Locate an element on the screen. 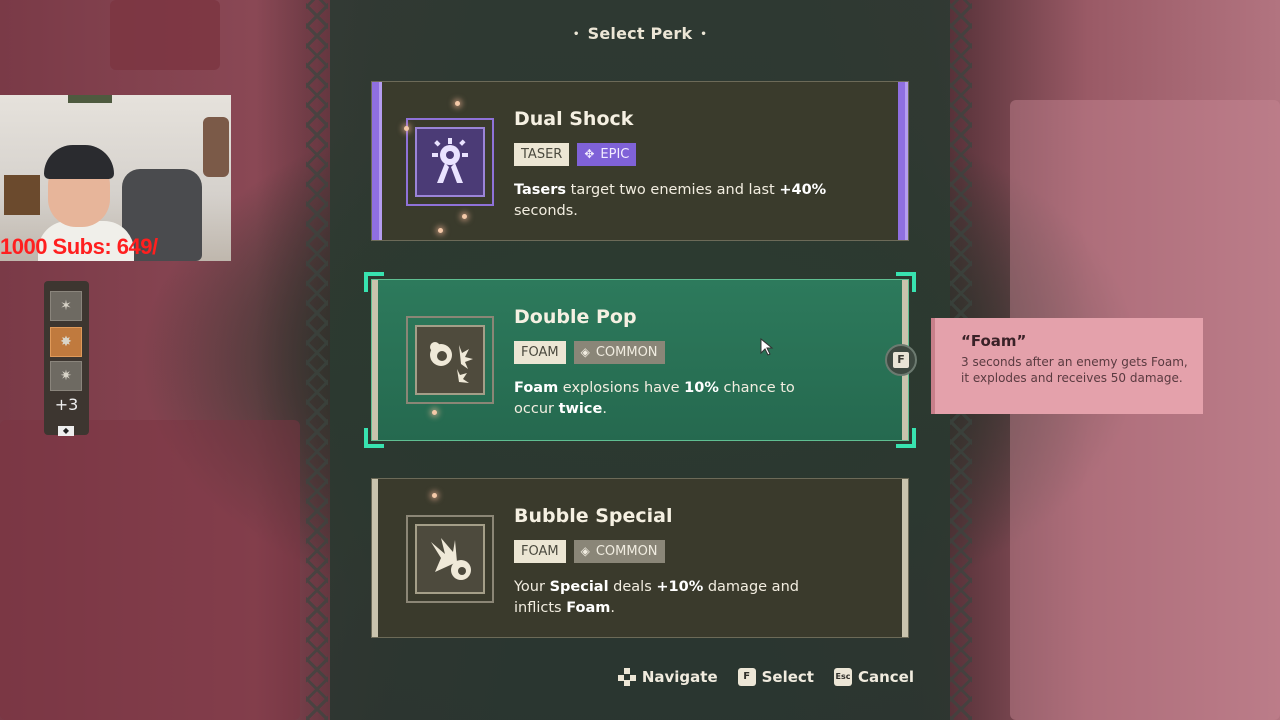 The image size is (1280, 720). select-label: Select is located at coordinates (787, 677).